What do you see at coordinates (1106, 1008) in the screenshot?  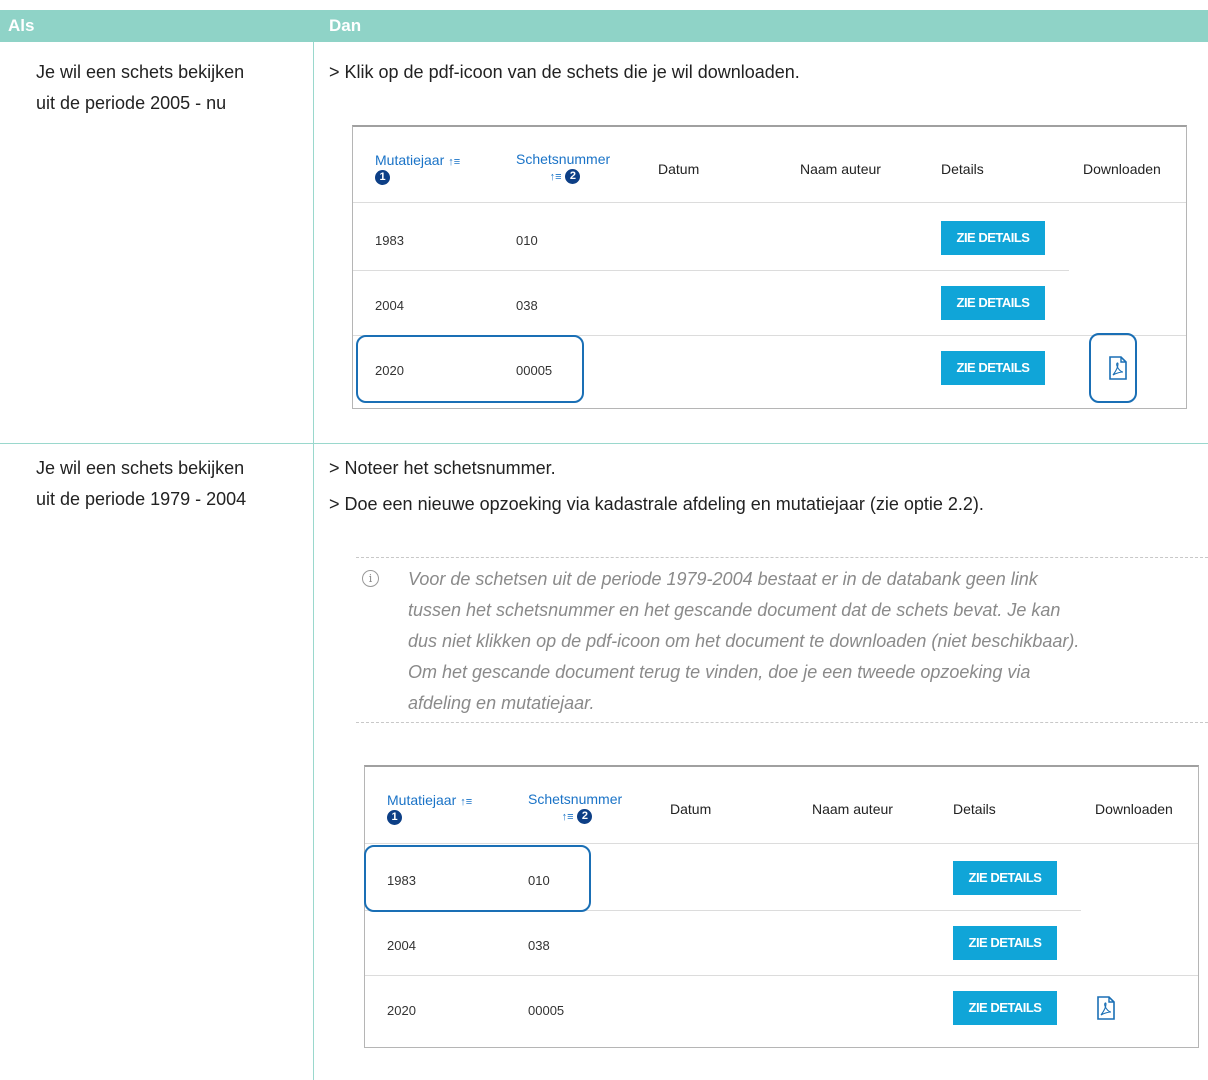 I see `pdf-icon` at bounding box center [1106, 1008].